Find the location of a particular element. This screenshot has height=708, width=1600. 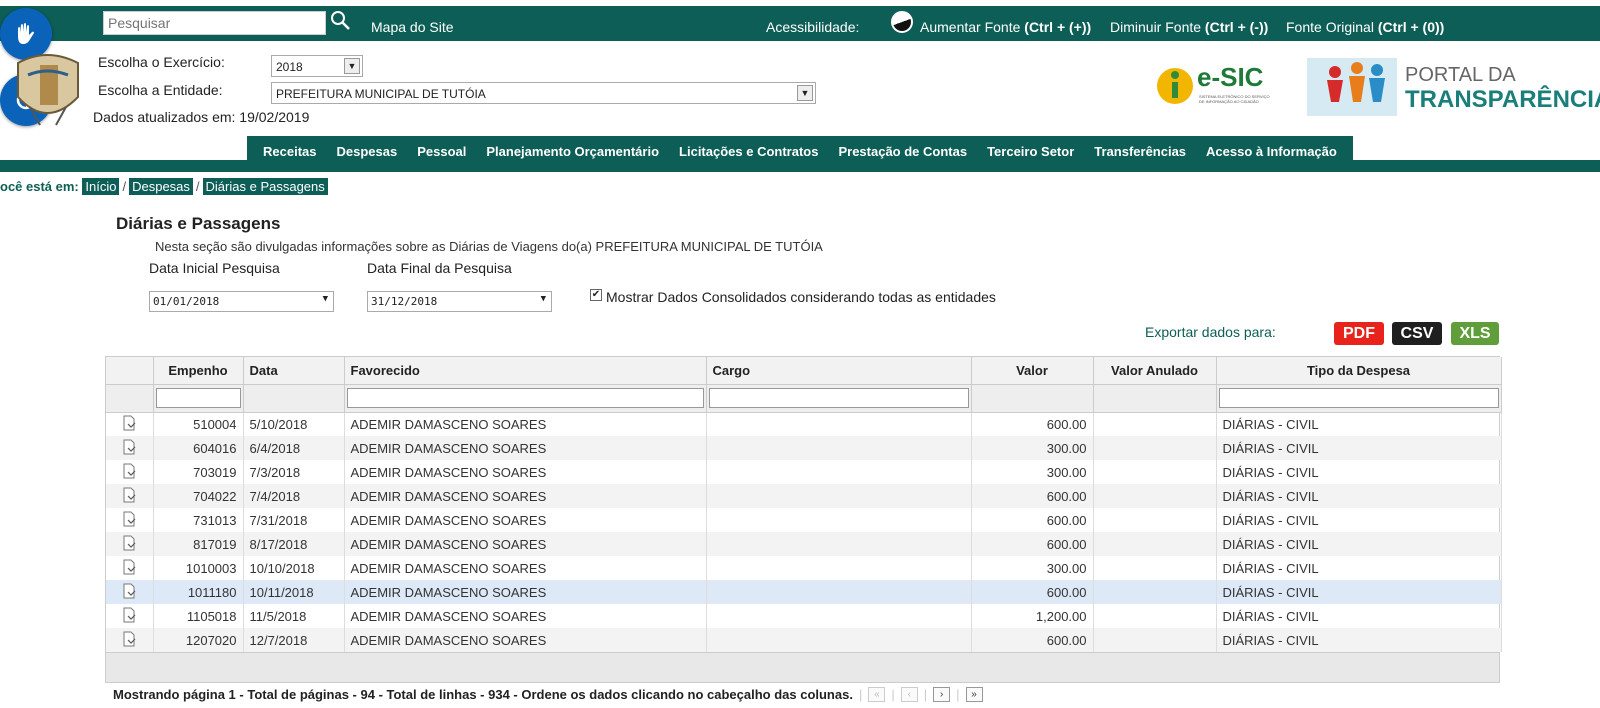

sitemap-link: Mapa do Site is located at coordinates (412, 27).